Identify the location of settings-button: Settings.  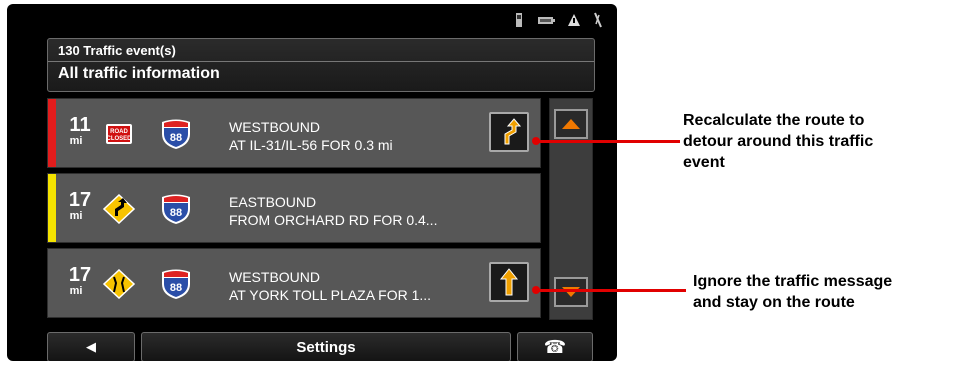
(326, 346).